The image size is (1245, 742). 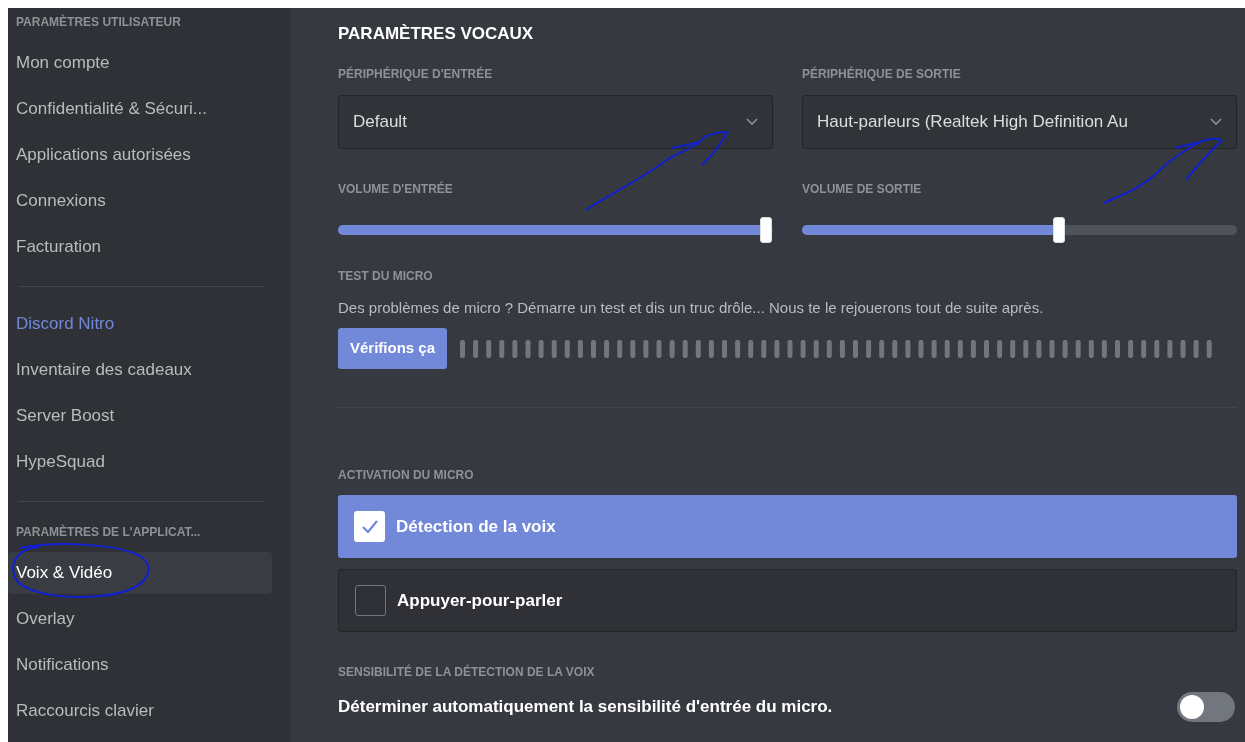 What do you see at coordinates (416, 74) in the screenshot?
I see `field-label: PÉRIPHÉRIQUE D'ENTRÉE` at bounding box center [416, 74].